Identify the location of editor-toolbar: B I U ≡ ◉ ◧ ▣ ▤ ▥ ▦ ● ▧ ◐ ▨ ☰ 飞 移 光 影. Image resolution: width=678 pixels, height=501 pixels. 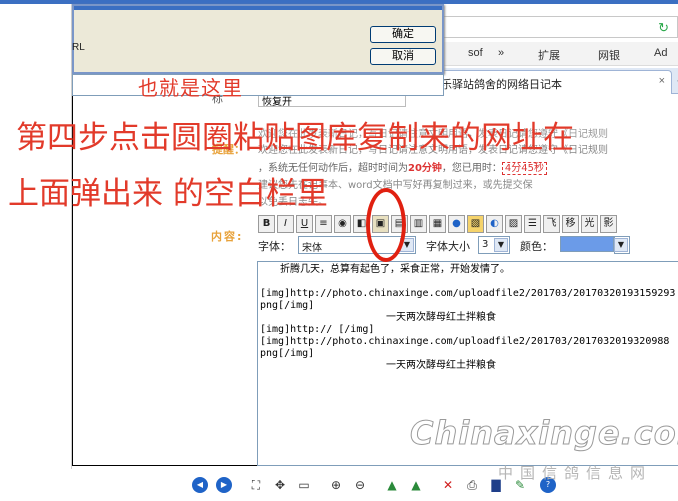
(437, 225).